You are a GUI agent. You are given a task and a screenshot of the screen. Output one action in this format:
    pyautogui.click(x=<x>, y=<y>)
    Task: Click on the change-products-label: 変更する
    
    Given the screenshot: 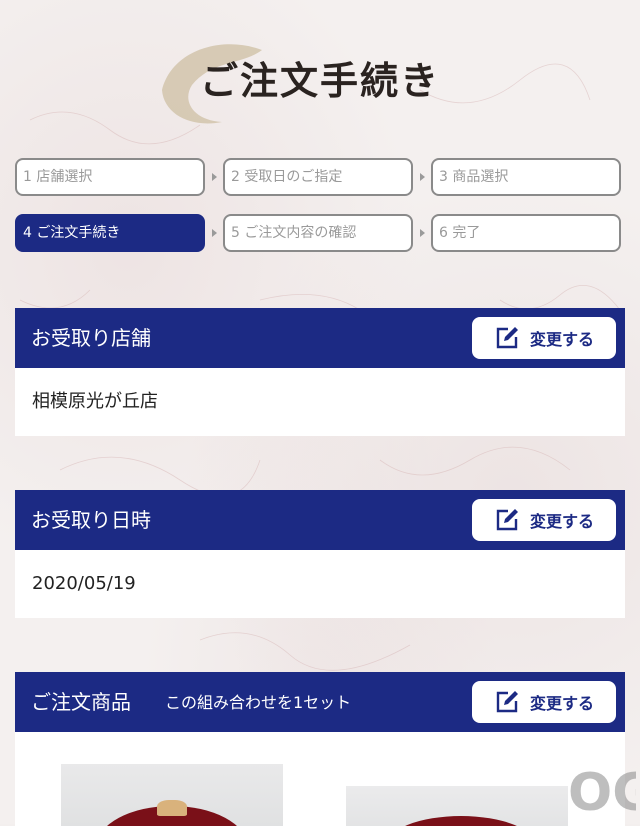 What is the action you would take?
    pyautogui.click(x=561, y=703)
    